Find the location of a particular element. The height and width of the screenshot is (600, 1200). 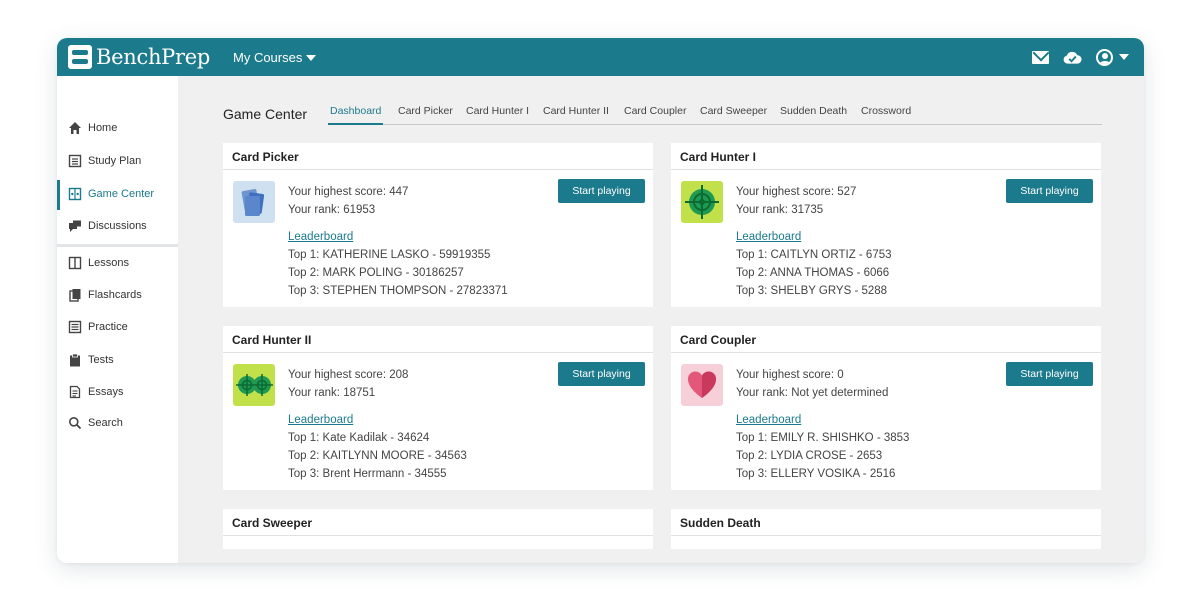

leaderboard-top-3: Top 3: STEPHEN THOMPSON - 27823371 is located at coordinates (398, 291).